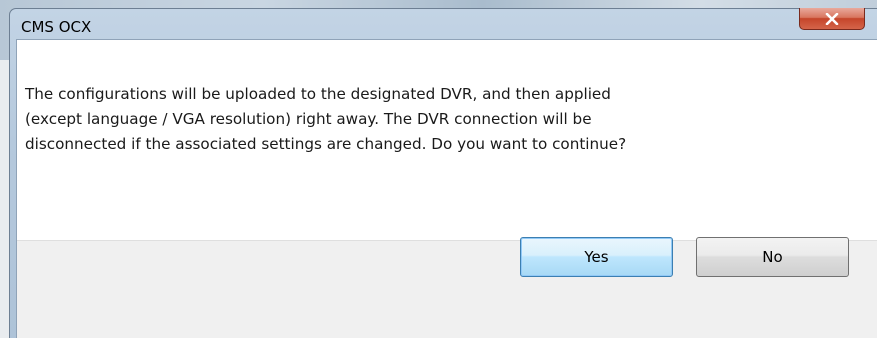 This screenshot has width=877, height=338. I want to click on no-button: No, so click(772, 257).